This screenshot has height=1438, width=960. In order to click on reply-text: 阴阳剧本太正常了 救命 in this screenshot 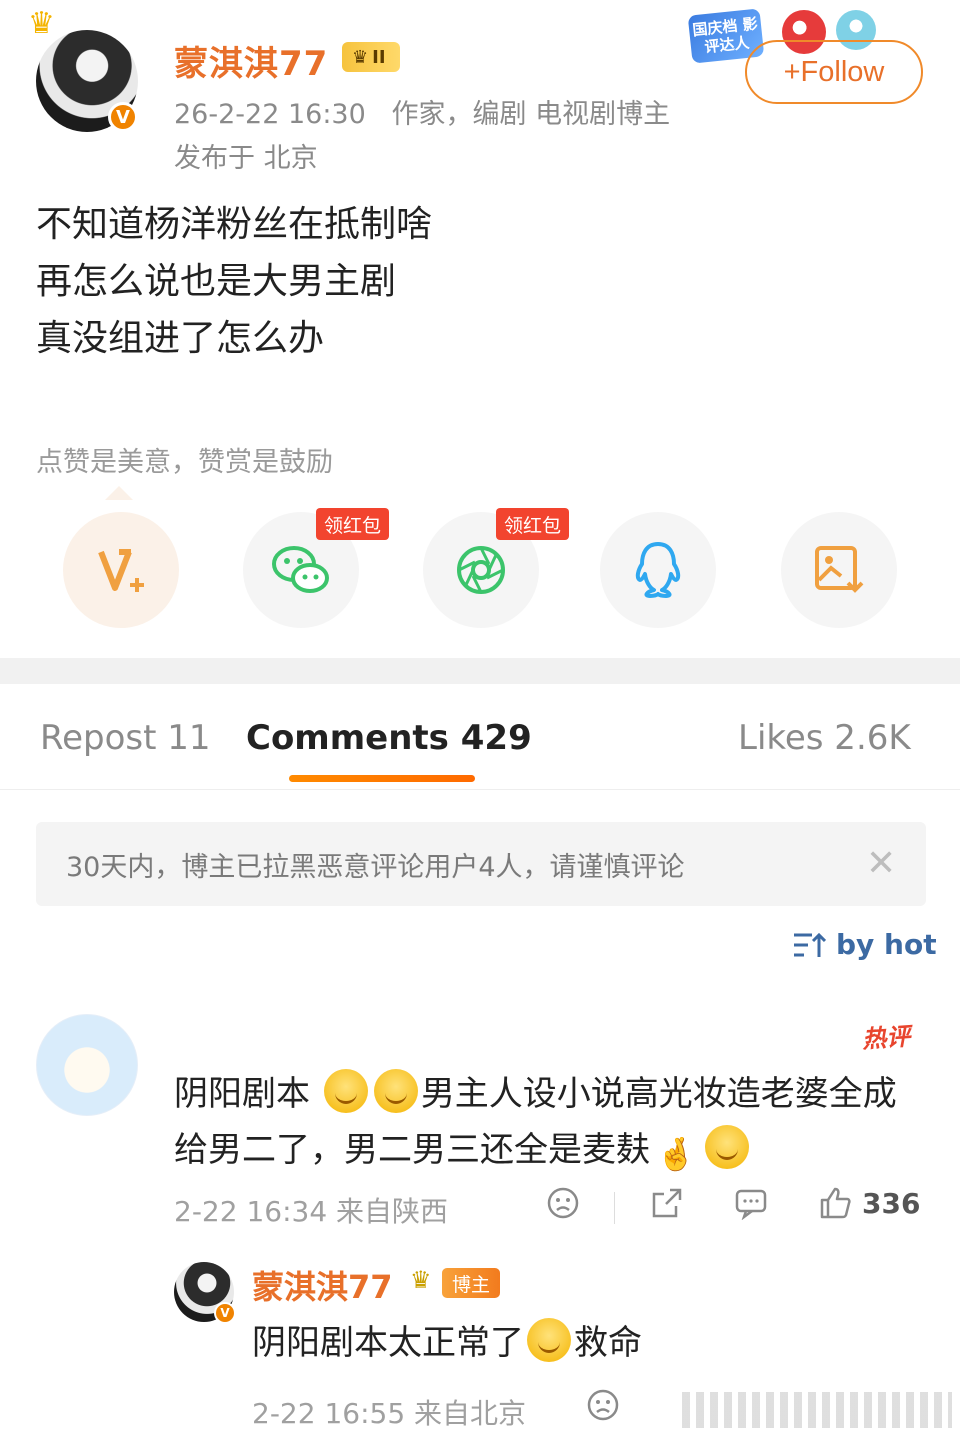, I will do `click(447, 1343)`.